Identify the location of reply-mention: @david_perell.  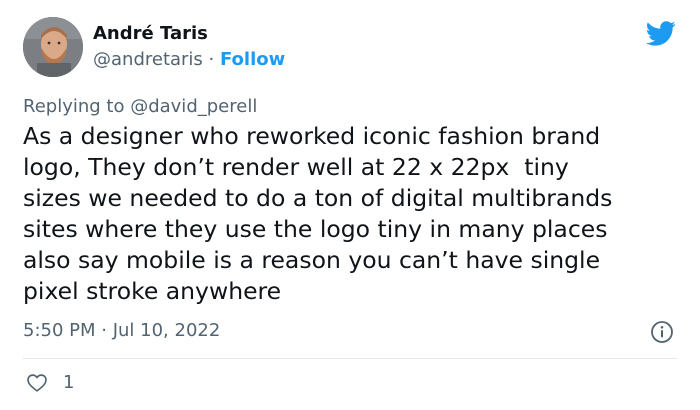
(193, 106).